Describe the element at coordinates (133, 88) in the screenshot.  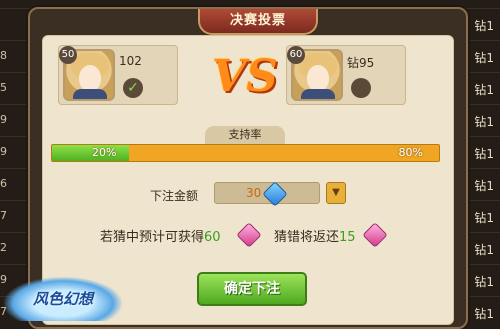
I see `check-icon: ✓` at that location.